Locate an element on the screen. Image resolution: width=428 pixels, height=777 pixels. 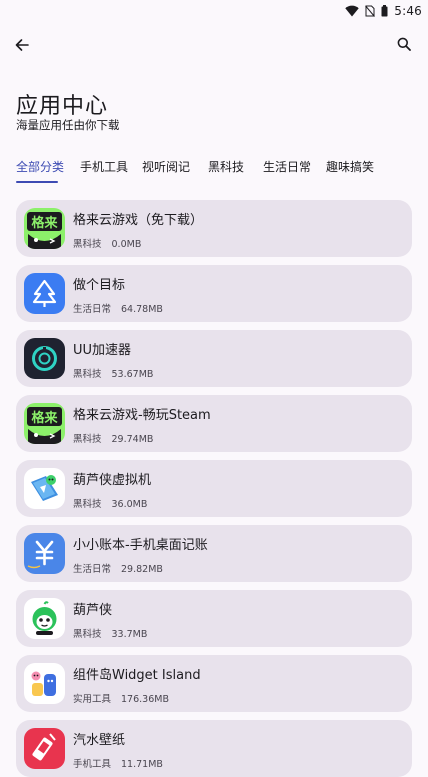
app-meta: 生活日常 29.82MB is located at coordinates (118, 568).